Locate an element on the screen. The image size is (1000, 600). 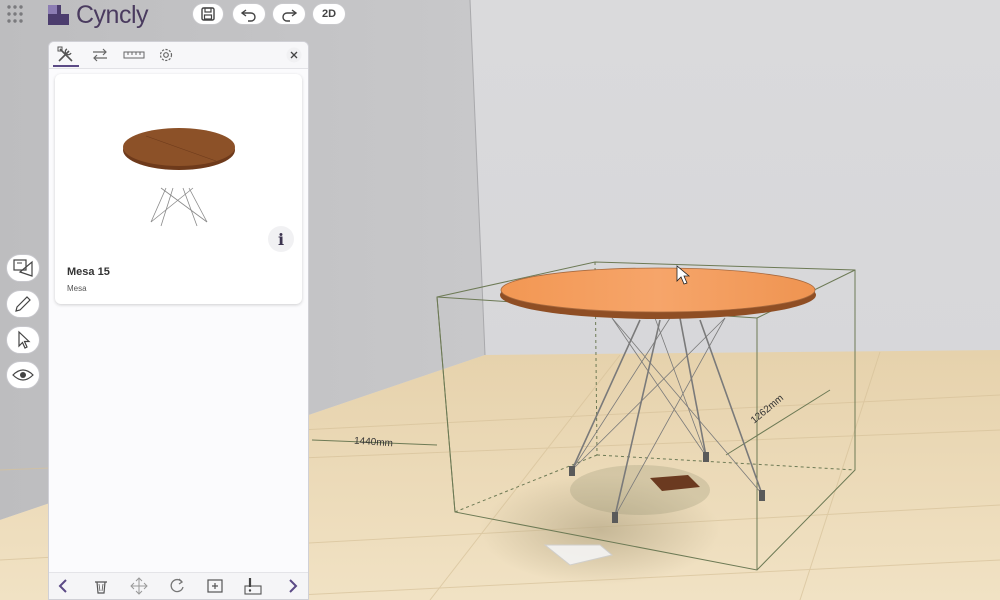
redo-icon is located at coordinates (290, 15).